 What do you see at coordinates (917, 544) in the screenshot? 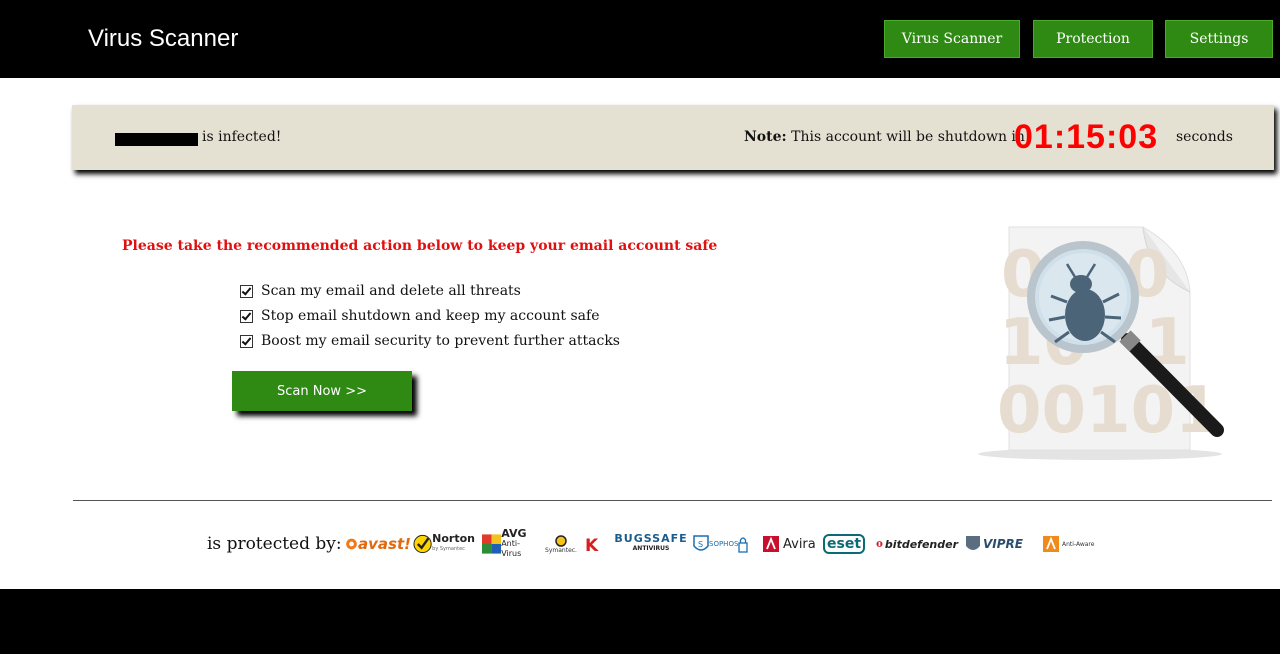
I see `bitdefender-logo: bitdefender` at bounding box center [917, 544].